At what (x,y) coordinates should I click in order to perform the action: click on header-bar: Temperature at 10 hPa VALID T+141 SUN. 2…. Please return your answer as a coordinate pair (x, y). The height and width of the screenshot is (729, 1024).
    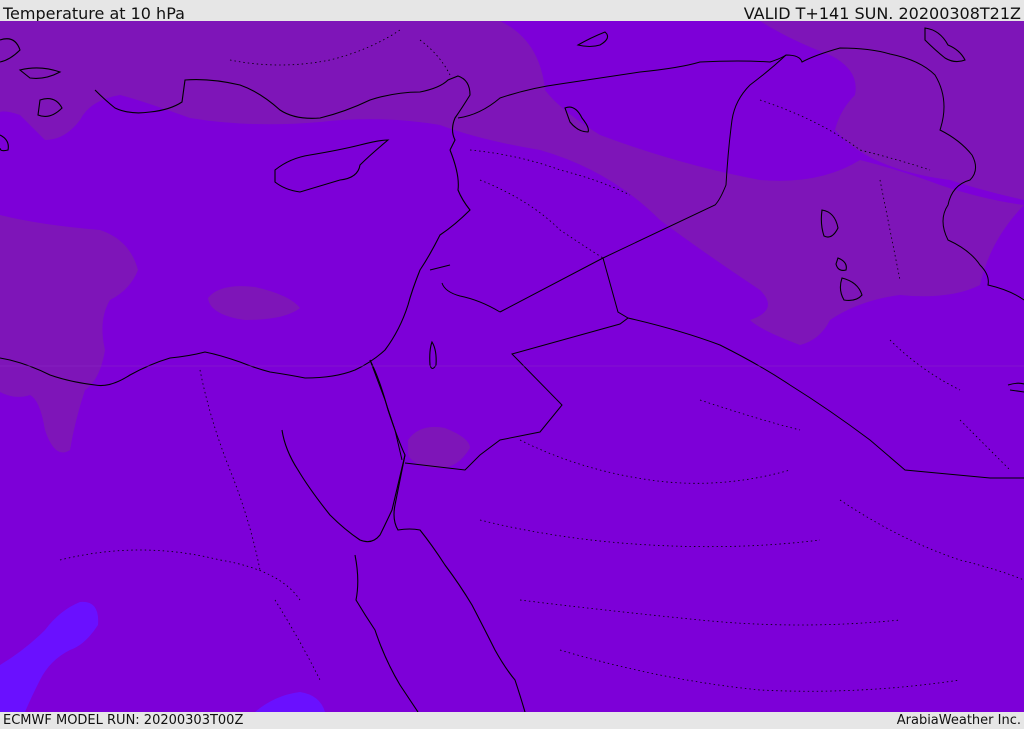
    Looking at the image, I should click on (512, 11).